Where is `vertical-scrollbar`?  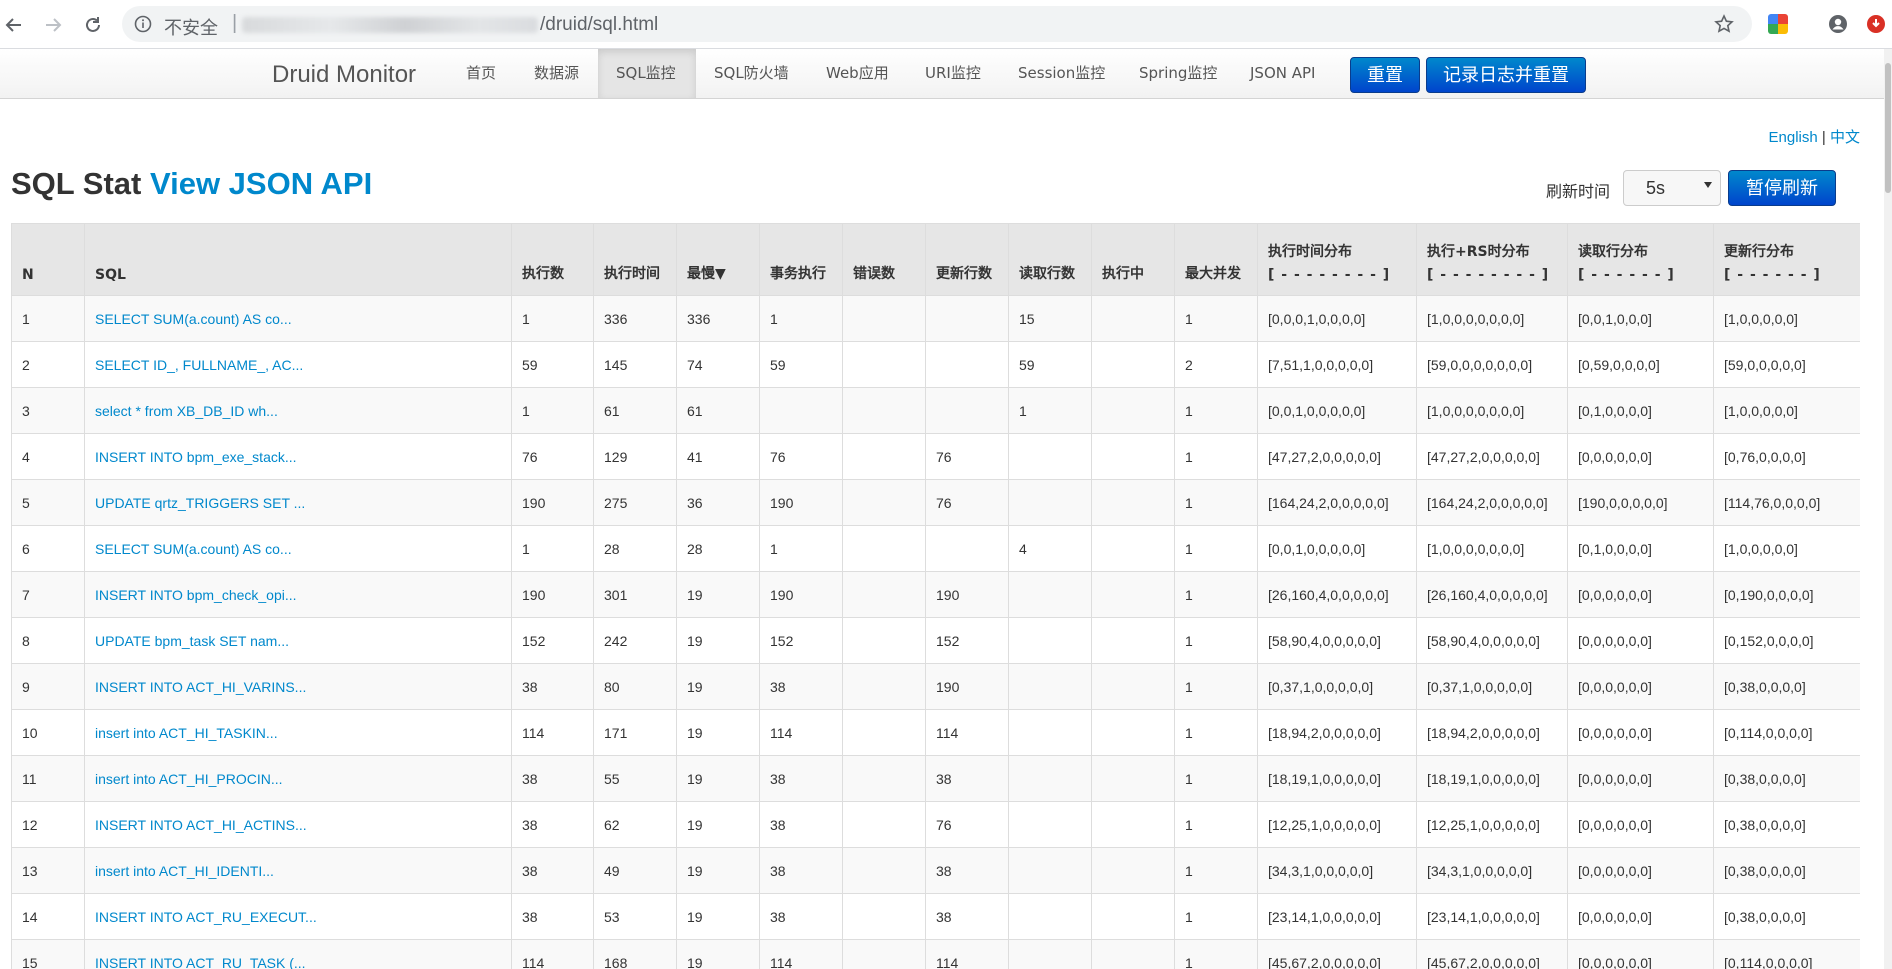
vertical-scrollbar is located at coordinates (1888, 509).